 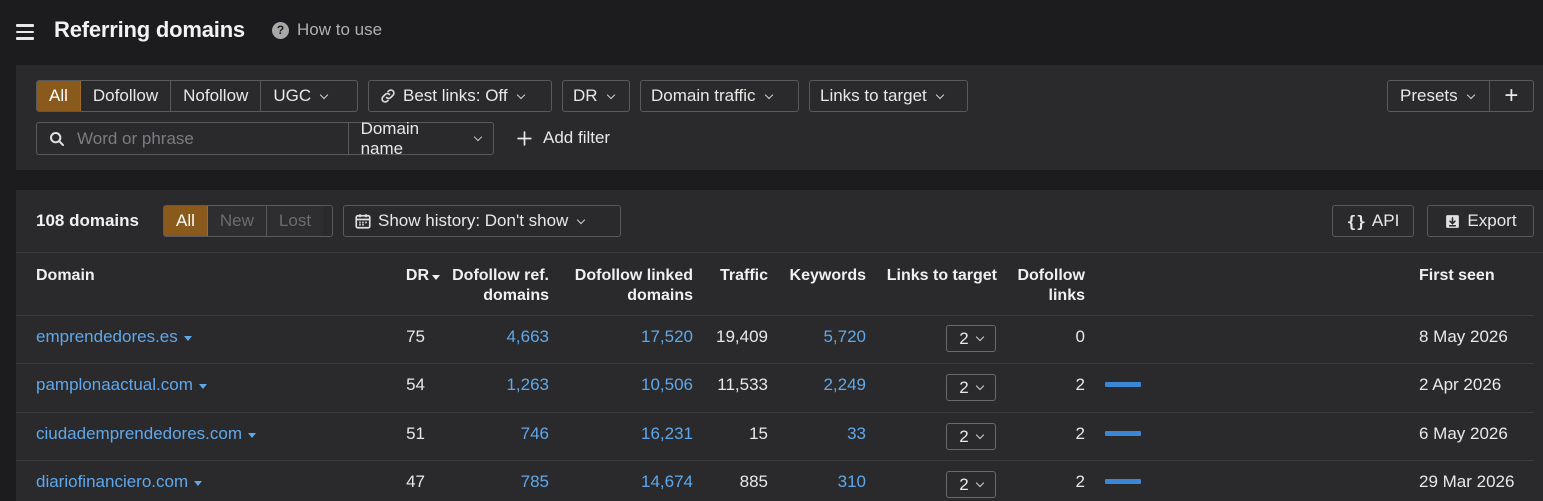 What do you see at coordinates (114, 337) in the screenshot?
I see `table-row-domain: emprendedores.es` at bounding box center [114, 337].